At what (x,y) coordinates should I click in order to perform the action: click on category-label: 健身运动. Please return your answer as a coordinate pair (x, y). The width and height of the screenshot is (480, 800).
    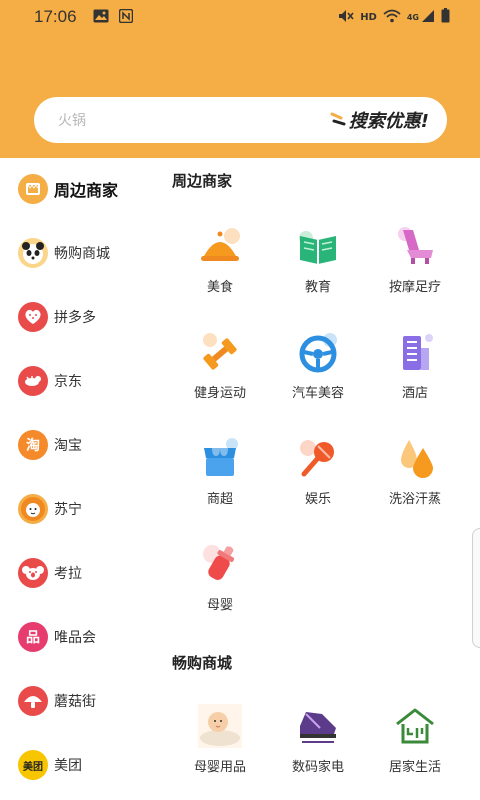
    Looking at the image, I should click on (219, 393).